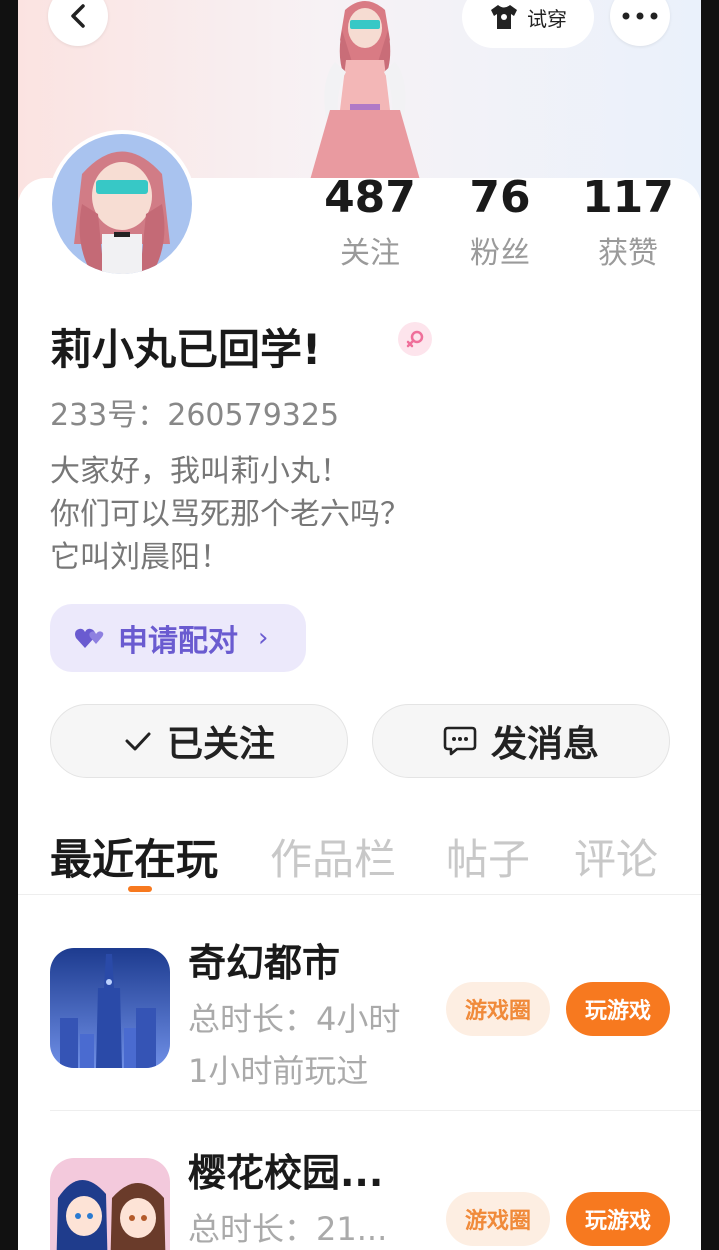  Describe the element at coordinates (628, 253) in the screenshot. I see `stat-label: 获赞` at that location.